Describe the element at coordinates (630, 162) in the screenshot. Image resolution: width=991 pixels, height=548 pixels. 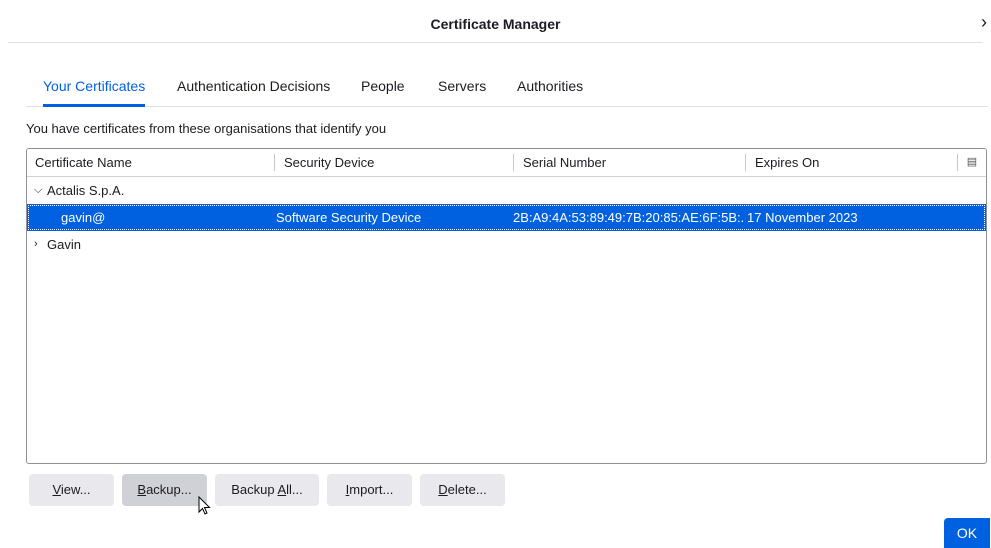
I see `column-serial-number: Serial Number` at that location.